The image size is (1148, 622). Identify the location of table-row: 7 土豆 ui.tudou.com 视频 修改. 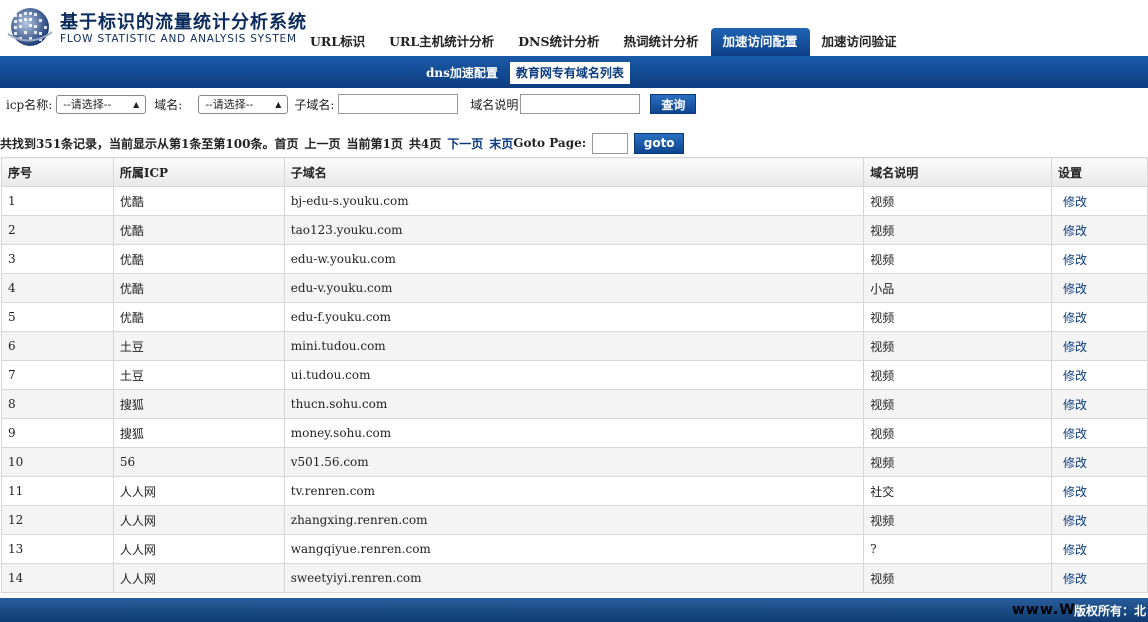
(574, 375).